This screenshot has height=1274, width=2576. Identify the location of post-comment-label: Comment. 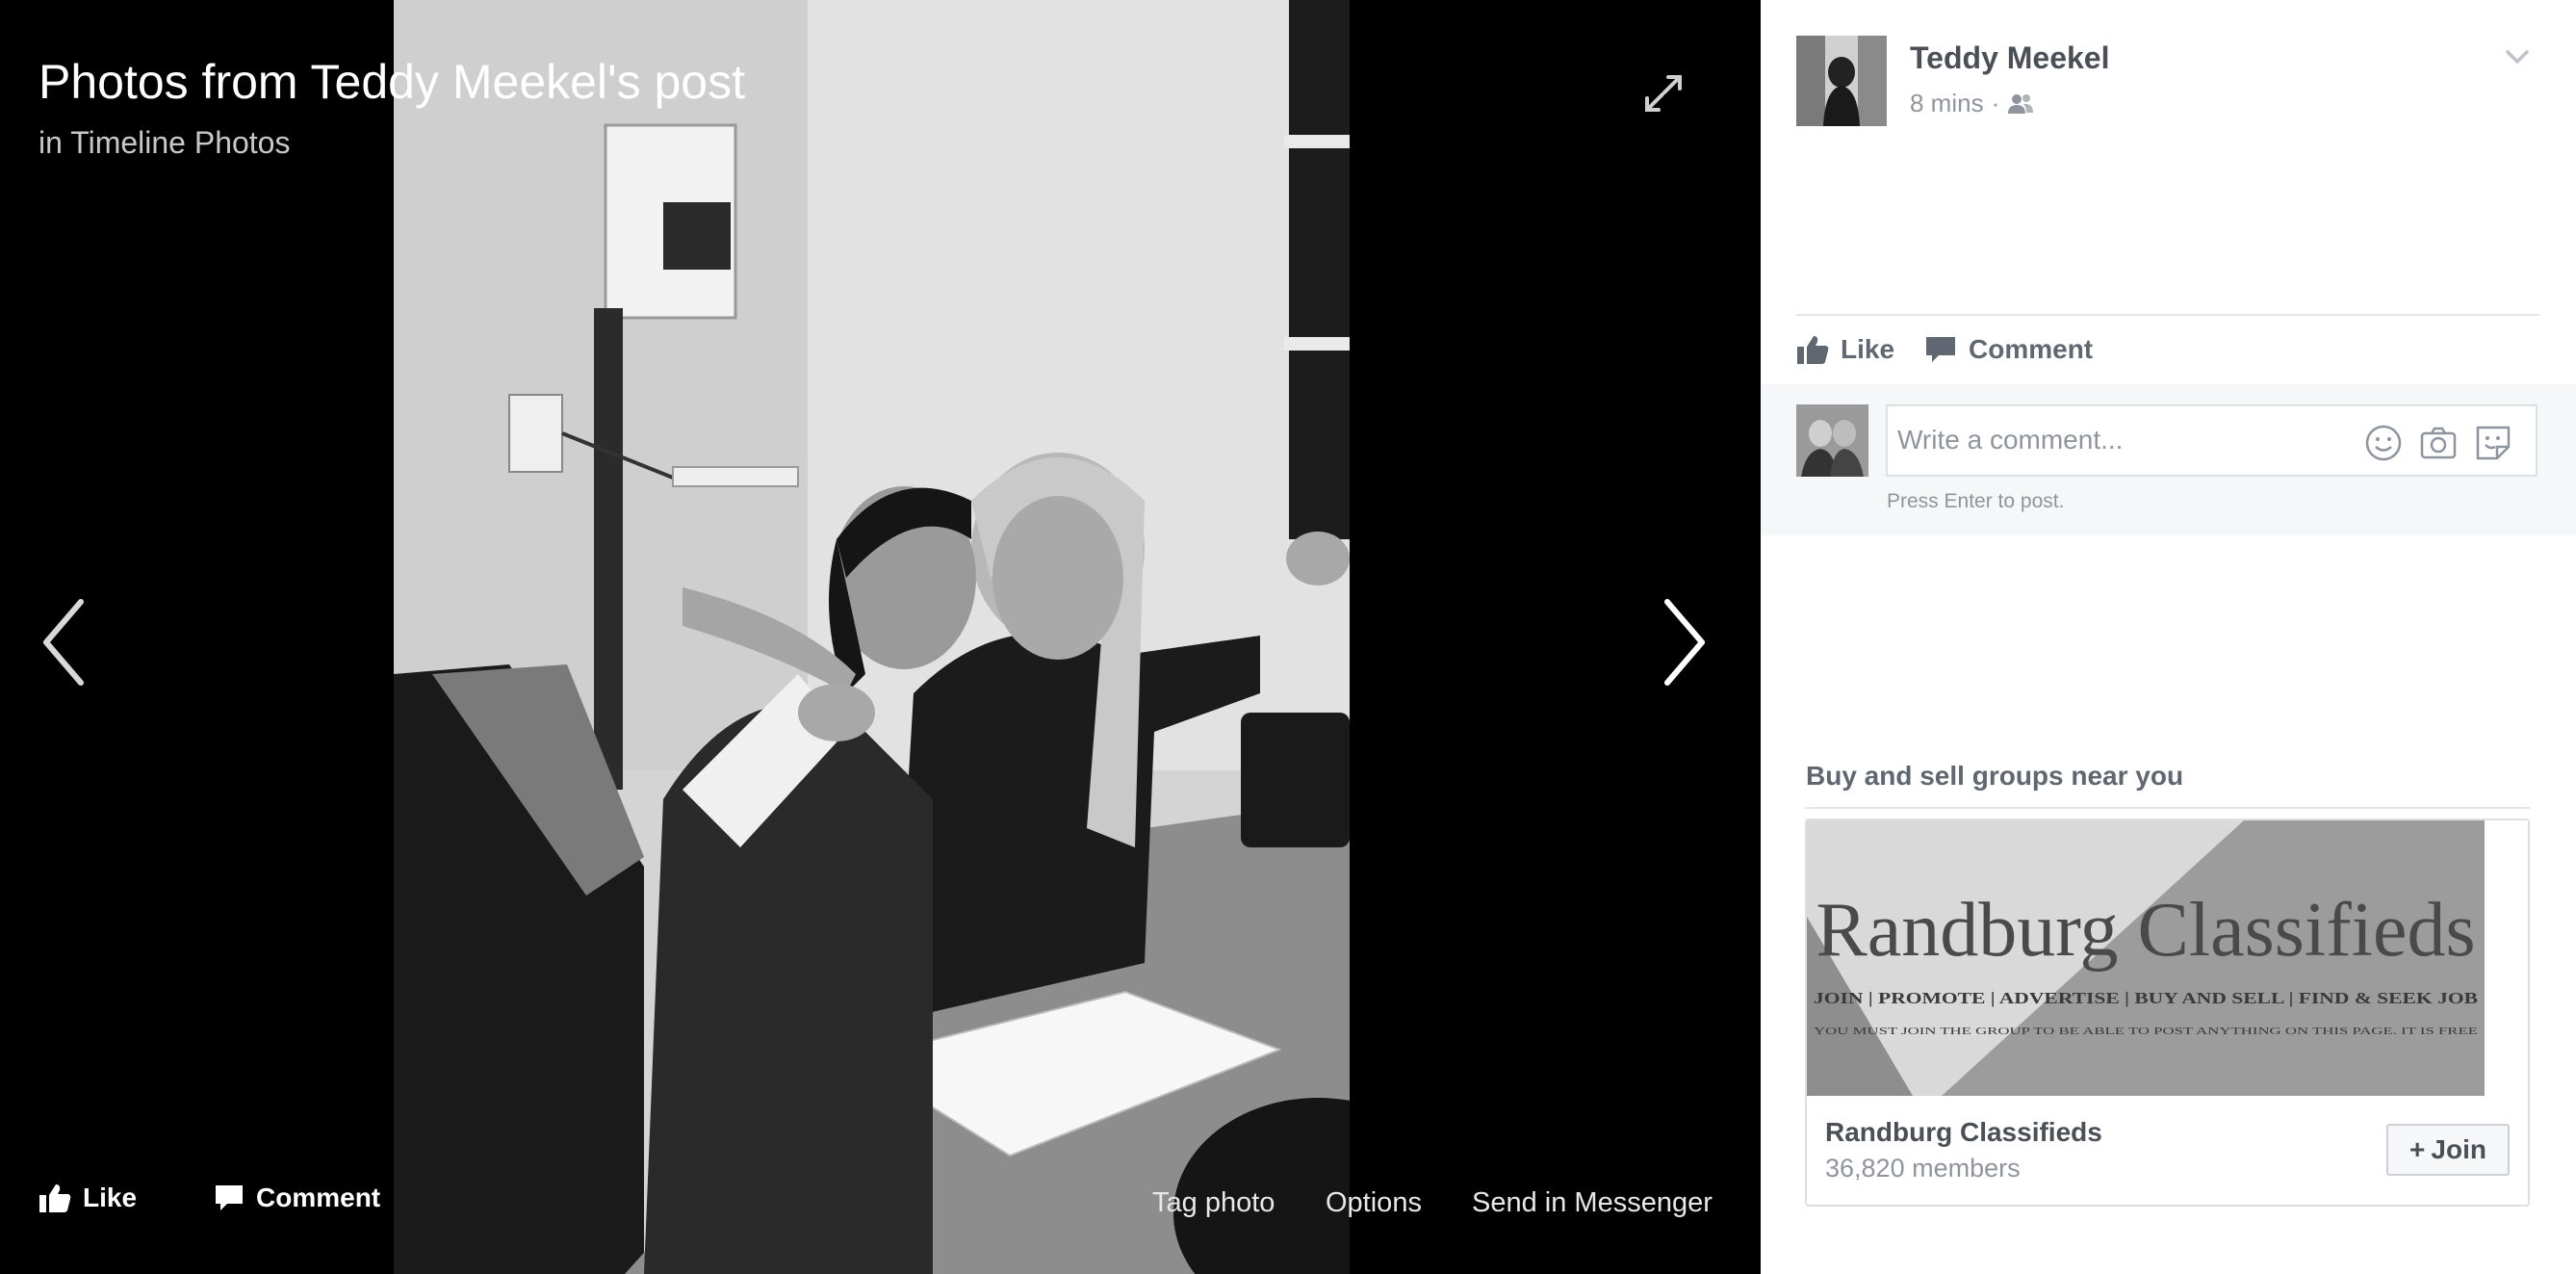
(2032, 349).